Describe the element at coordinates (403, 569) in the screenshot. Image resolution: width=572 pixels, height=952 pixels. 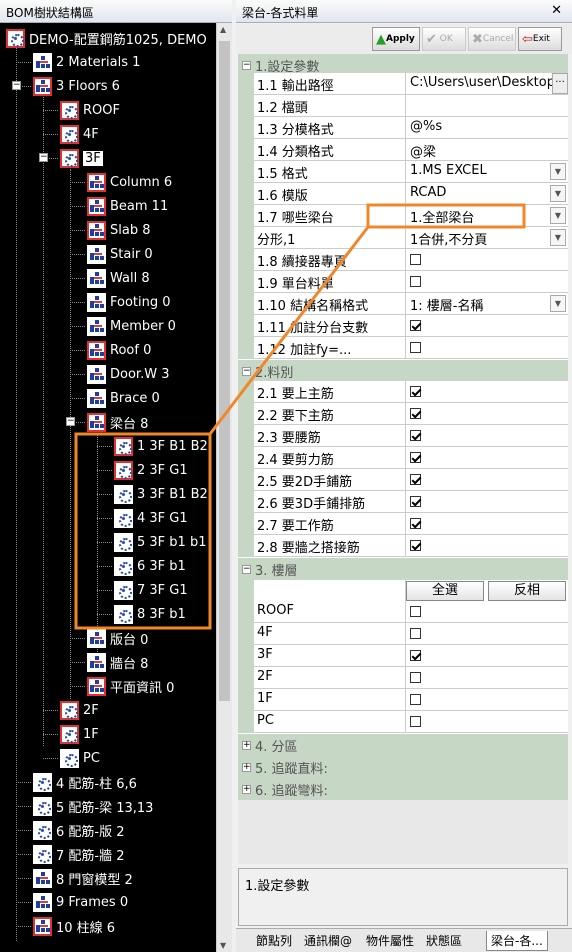
I see `category-floors: −3. 樓層` at that location.